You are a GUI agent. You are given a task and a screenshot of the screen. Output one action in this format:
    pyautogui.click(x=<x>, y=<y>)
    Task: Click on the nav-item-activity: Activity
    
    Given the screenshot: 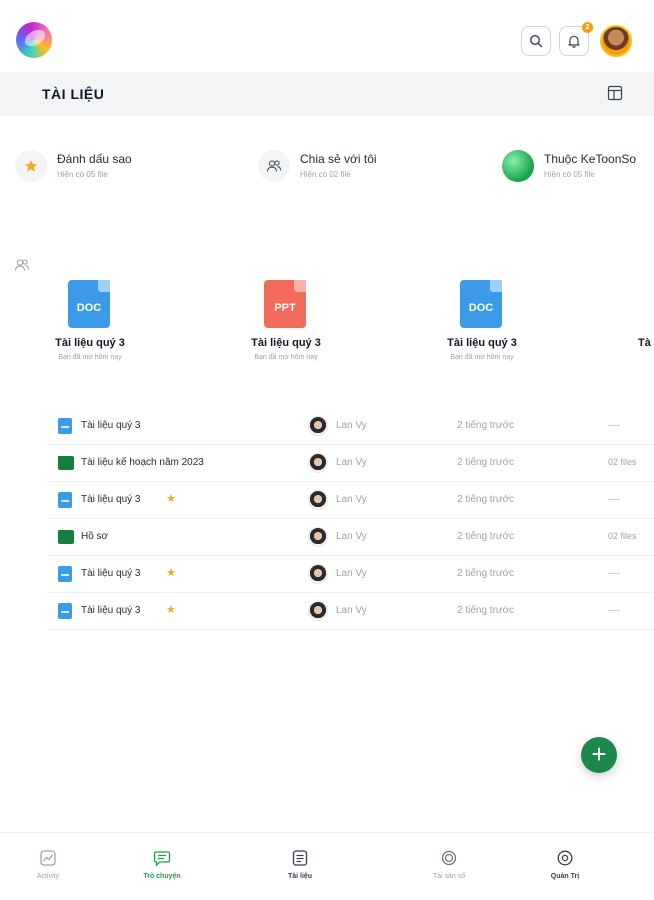 What is the action you would take?
    pyautogui.click(x=48, y=862)
    